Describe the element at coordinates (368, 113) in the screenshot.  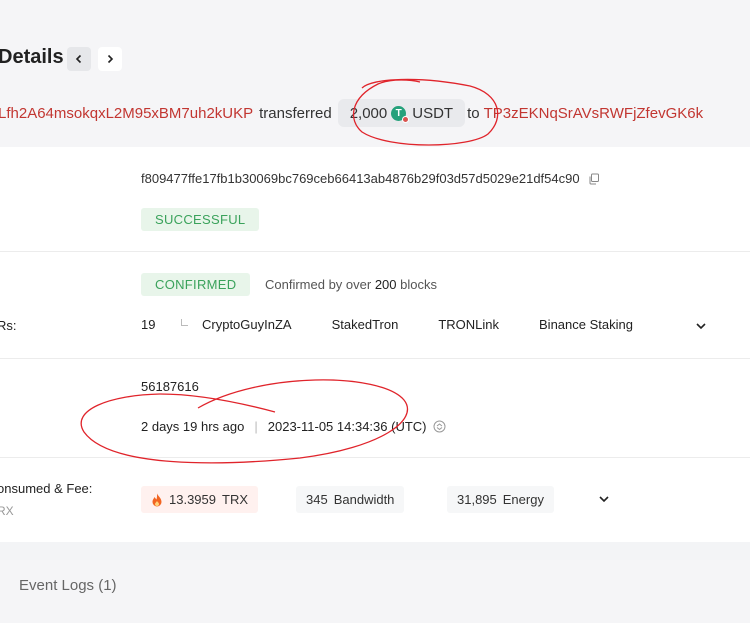
I see `transfer-amount: 2,000` at that location.